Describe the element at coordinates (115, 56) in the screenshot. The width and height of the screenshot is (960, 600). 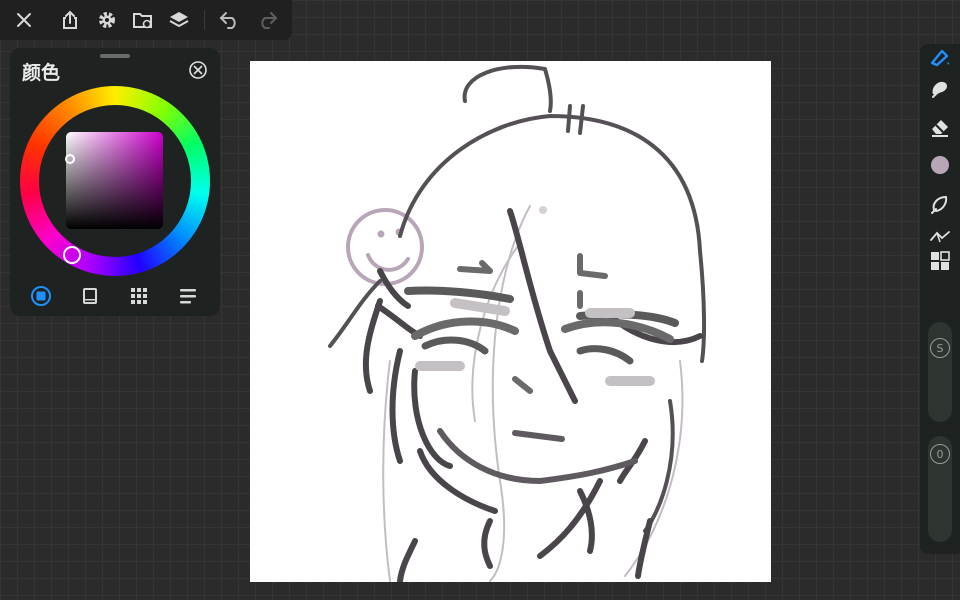
I see `panel-drag-handle` at that location.